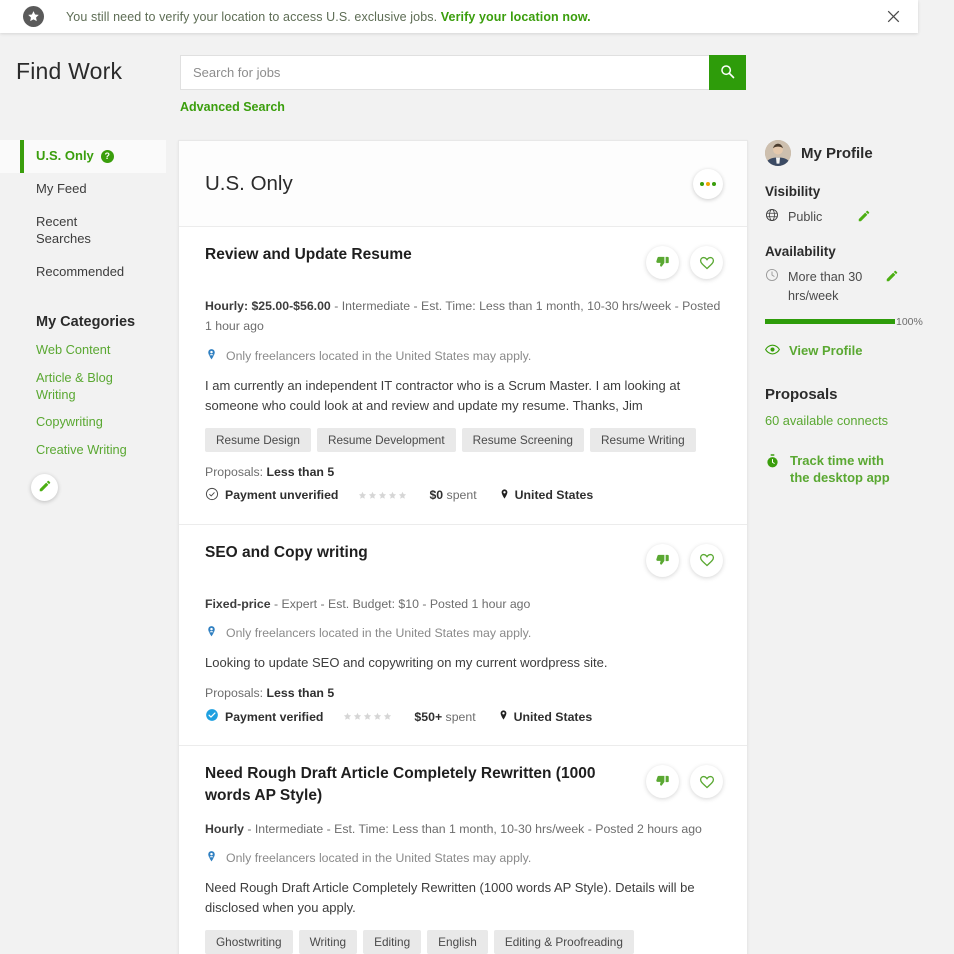 This screenshot has width=954, height=954. I want to click on payment-status-text: Payment verified, so click(274, 716).